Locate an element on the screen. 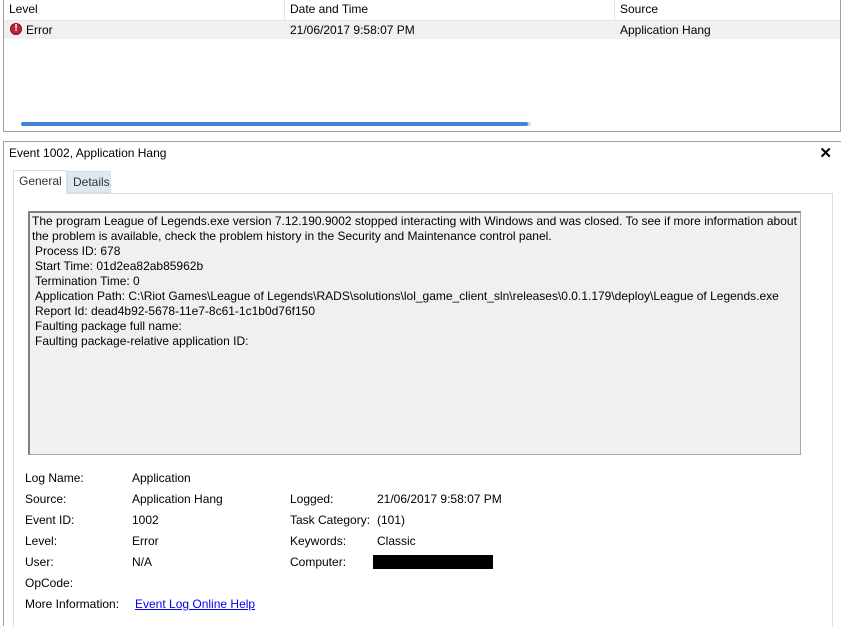 The height and width of the screenshot is (627, 843). column-header-level: Level is located at coordinates (144, 10).